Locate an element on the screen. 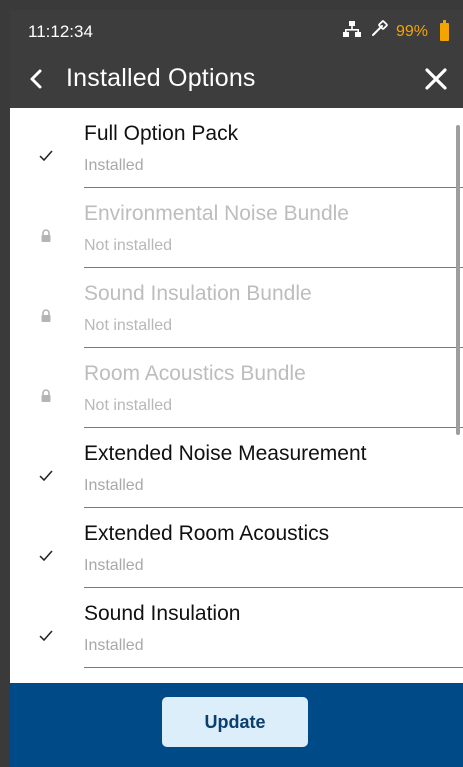 The width and height of the screenshot is (463, 767). back-button is located at coordinates (36, 79).